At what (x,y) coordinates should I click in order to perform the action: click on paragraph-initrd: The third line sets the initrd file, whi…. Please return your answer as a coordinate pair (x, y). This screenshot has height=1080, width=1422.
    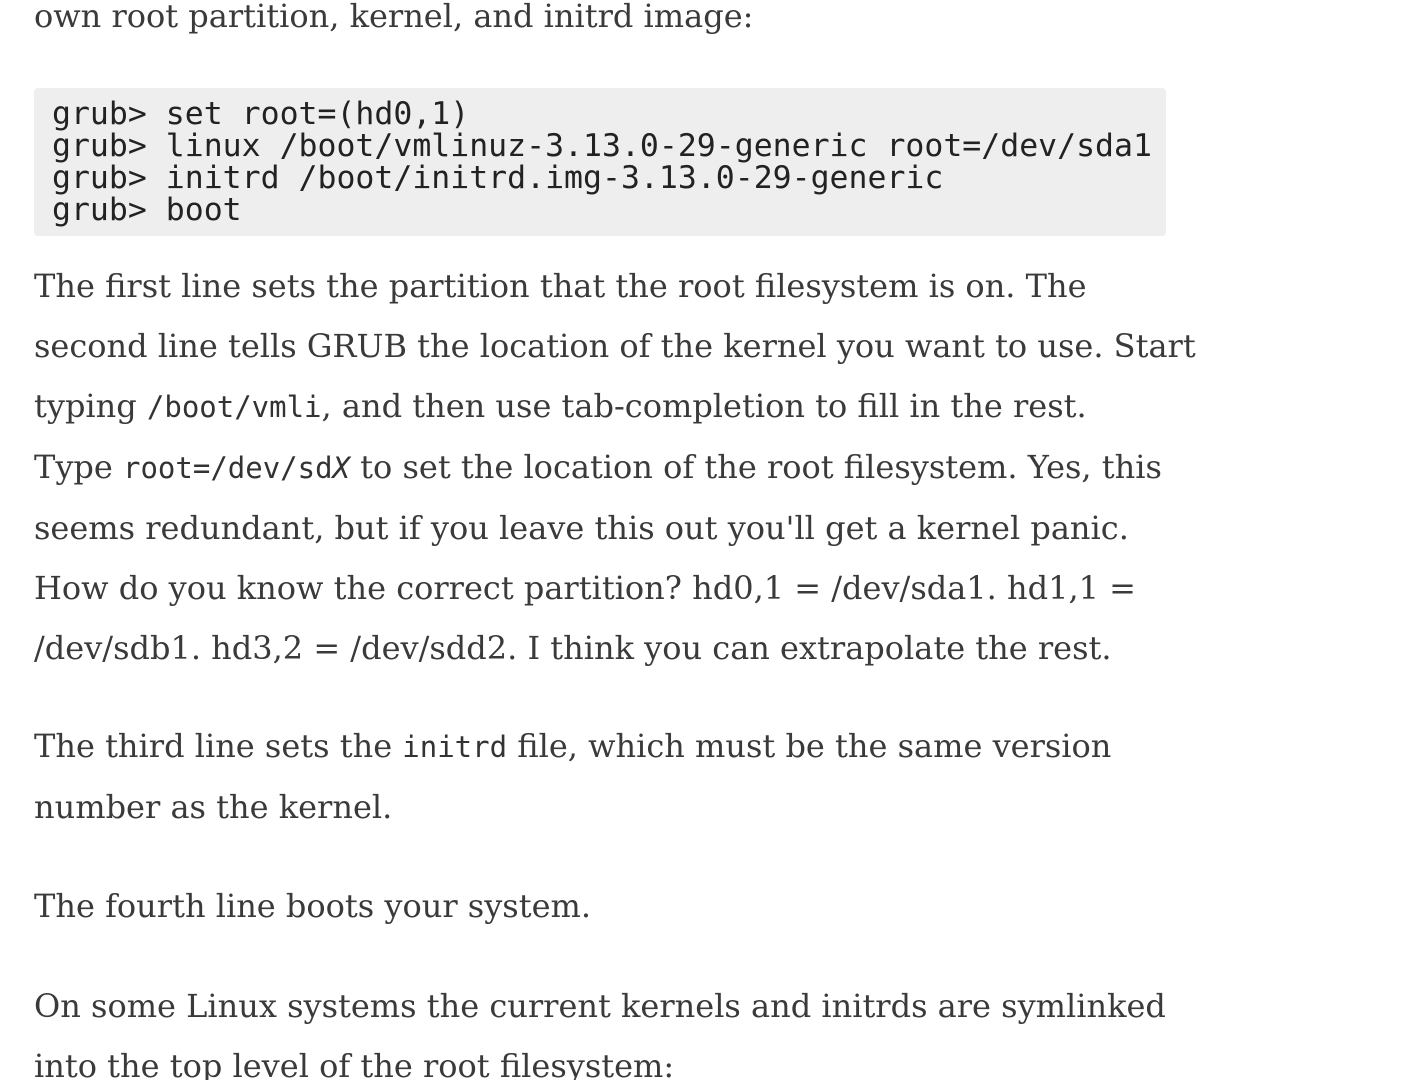
    Looking at the image, I should click on (604, 776).